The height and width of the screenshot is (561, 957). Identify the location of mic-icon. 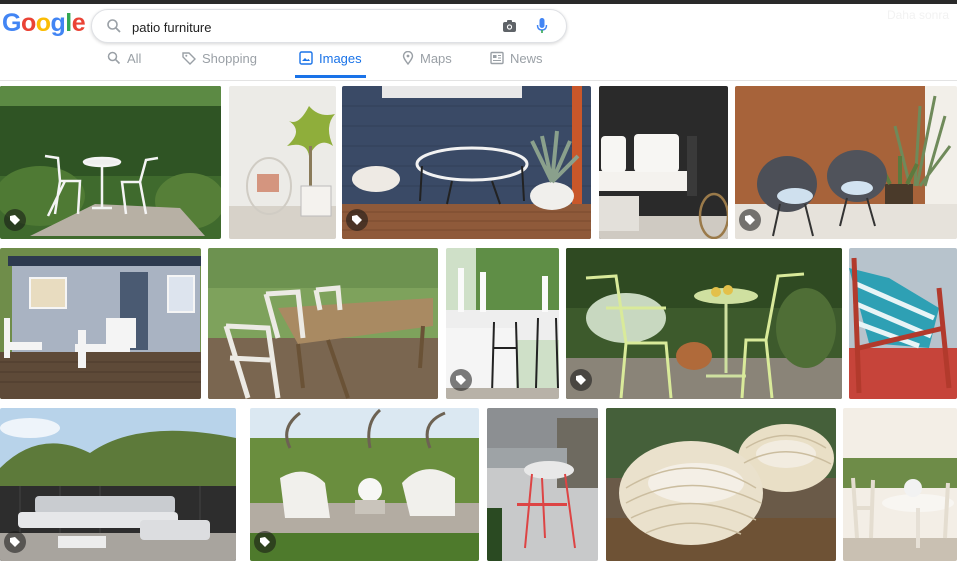
(542, 26).